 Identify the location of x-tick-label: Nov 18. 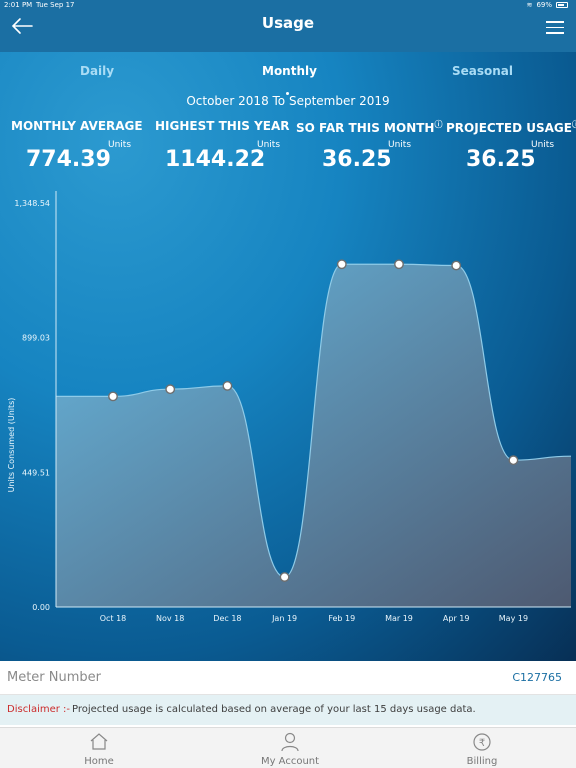
(170, 618).